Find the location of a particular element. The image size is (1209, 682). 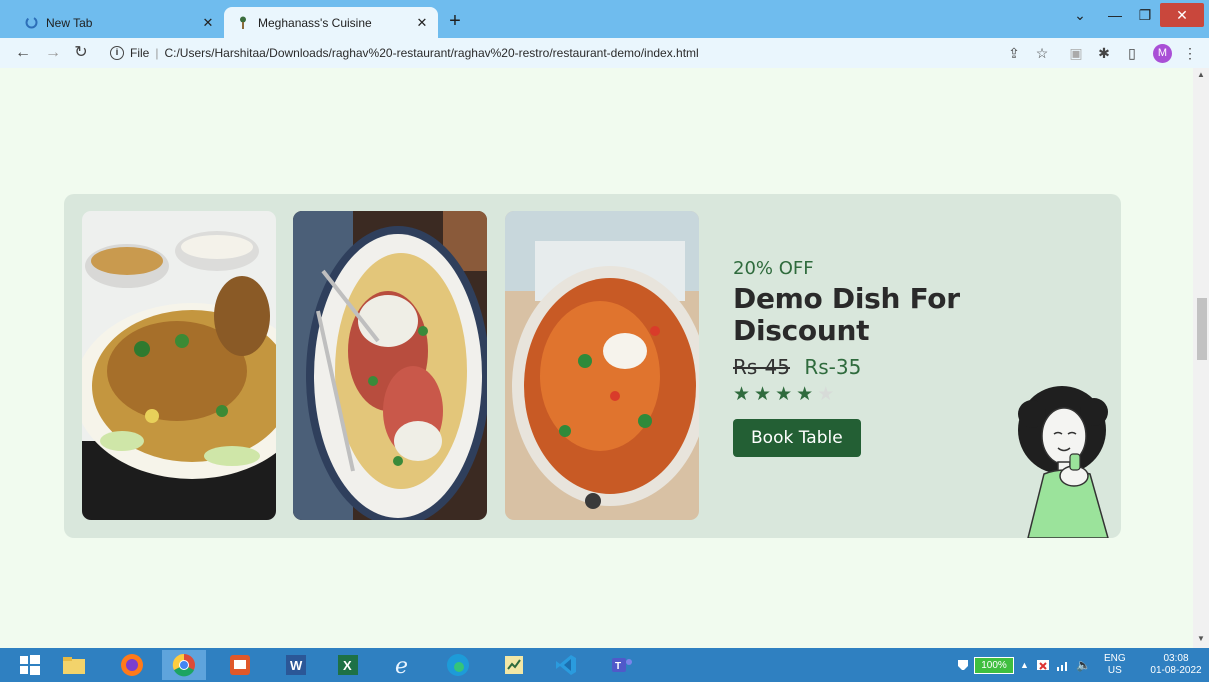

file-explorer-icon is located at coordinates (74, 665).